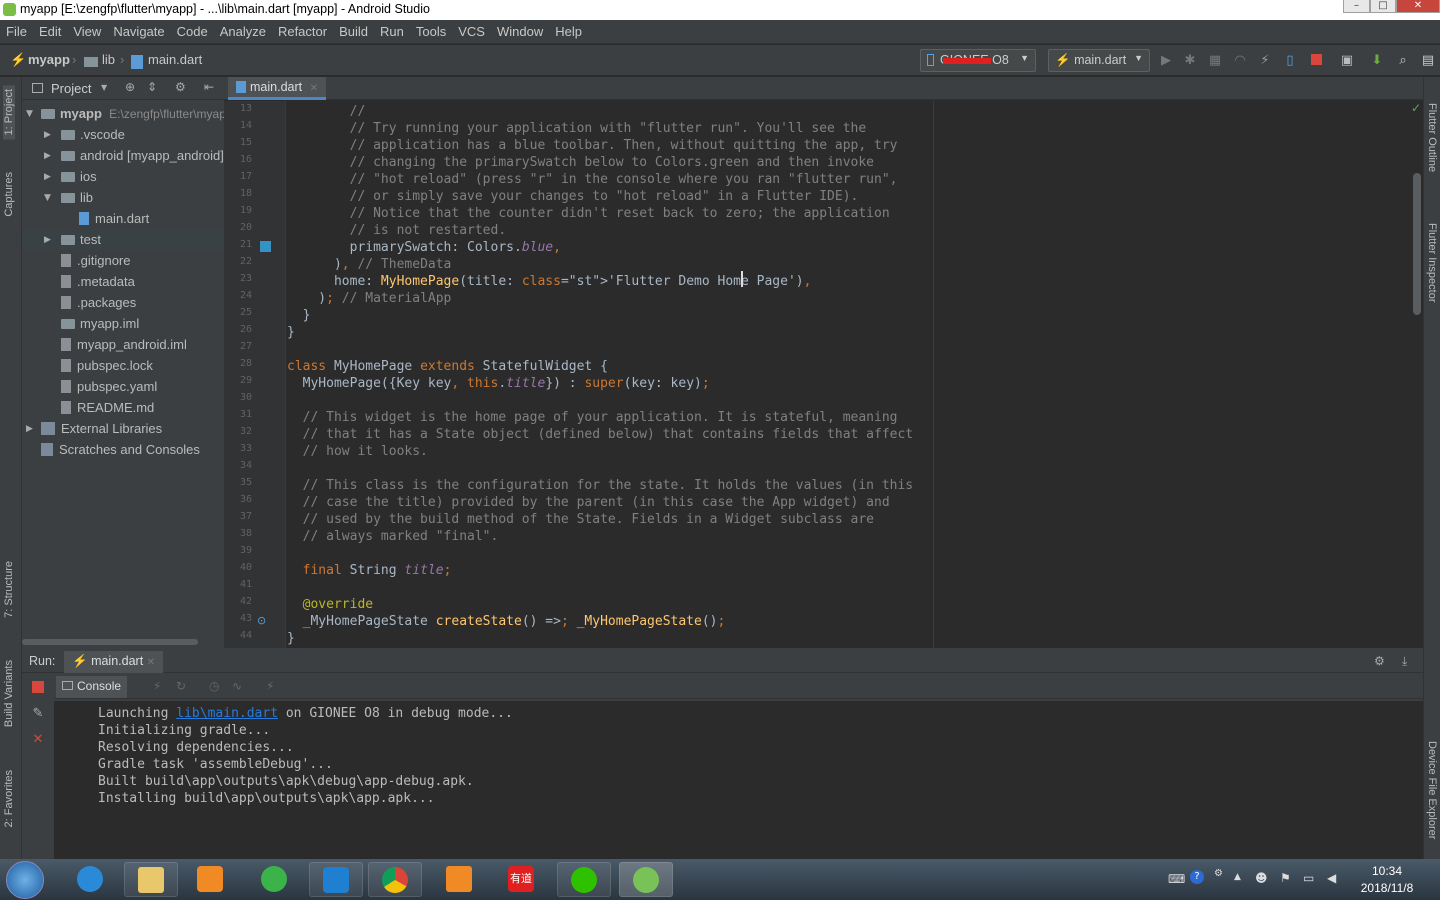 This screenshot has height=900, width=1440. Describe the element at coordinates (152, 87) in the screenshot. I see `collapse-all-icon: ⇕` at that location.